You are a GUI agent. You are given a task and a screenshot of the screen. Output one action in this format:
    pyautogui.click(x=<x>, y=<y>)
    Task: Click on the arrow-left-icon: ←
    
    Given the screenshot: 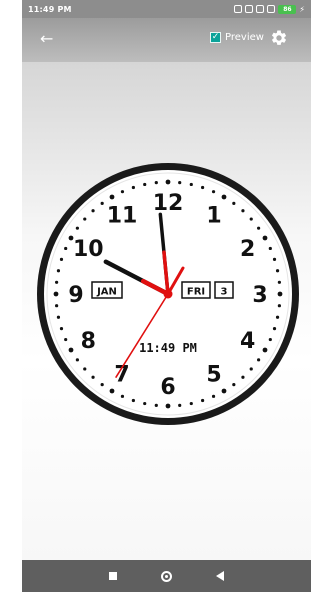 What is the action you would take?
    pyautogui.click(x=49, y=39)
    